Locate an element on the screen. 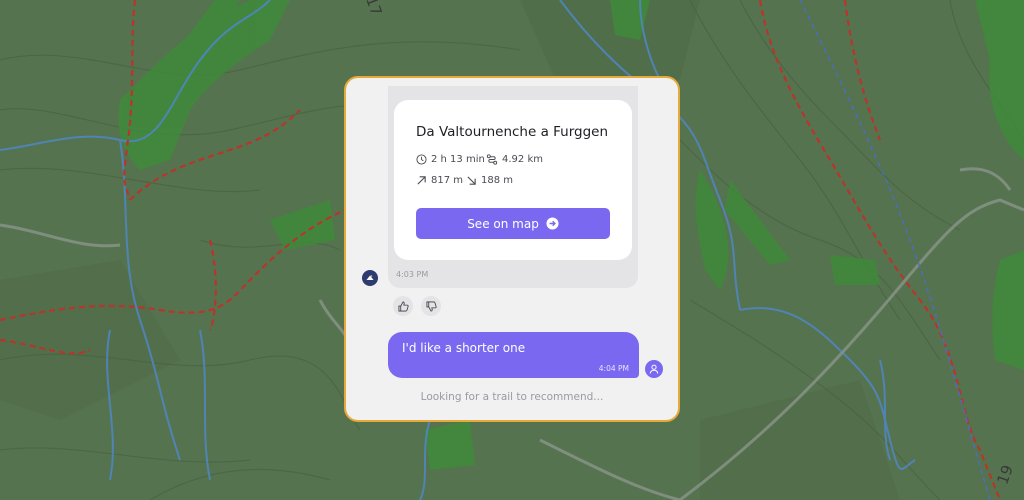 Image resolution: width=1024 pixels, height=500 pixels. duration-stat: 2 h 13 min is located at coordinates (450, 159).